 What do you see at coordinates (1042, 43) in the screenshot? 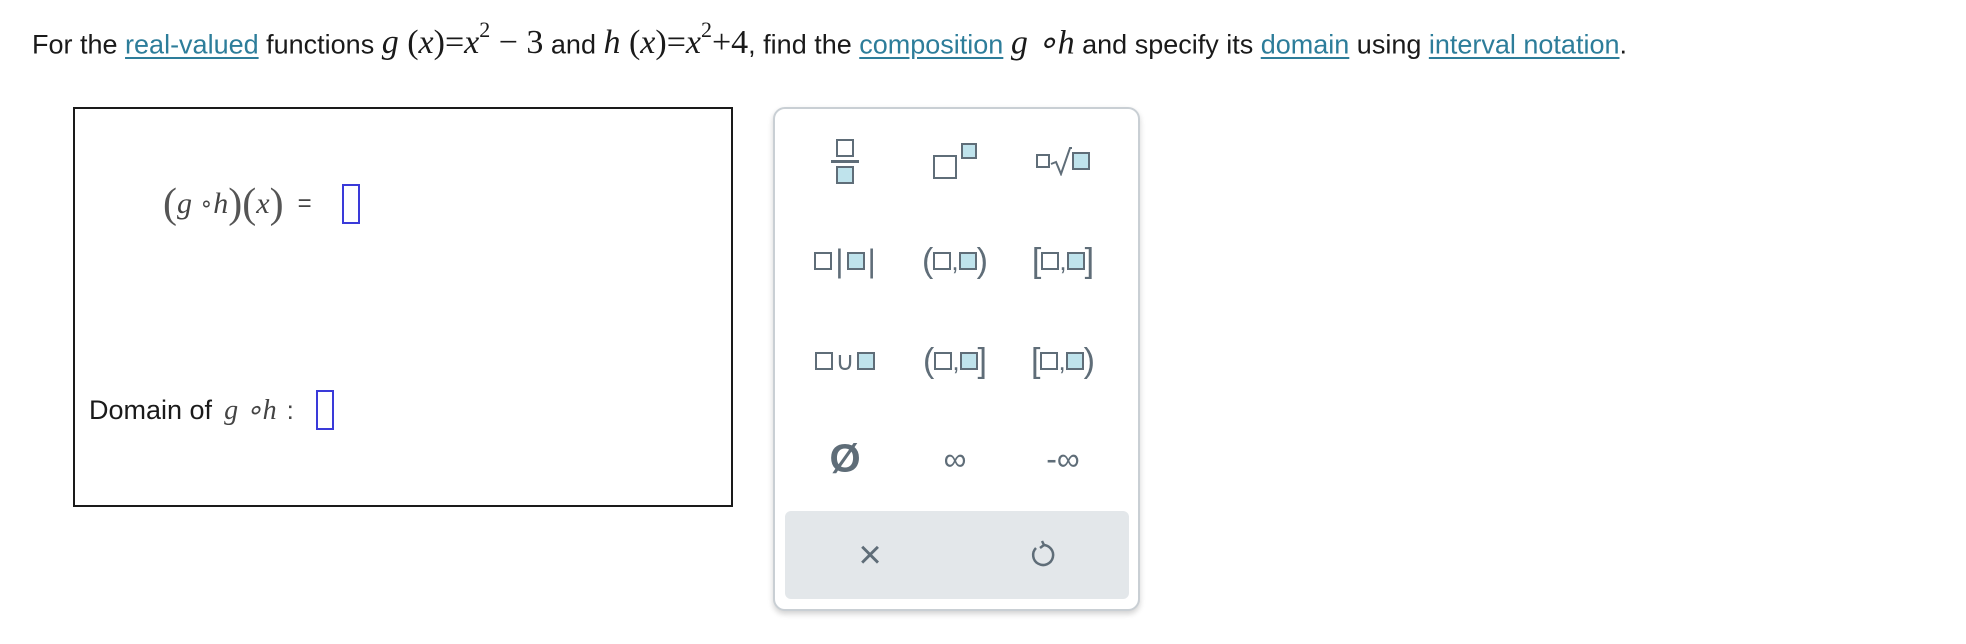
I see `composition-symbol: g ∘h` at bounding box center [1042, 43].